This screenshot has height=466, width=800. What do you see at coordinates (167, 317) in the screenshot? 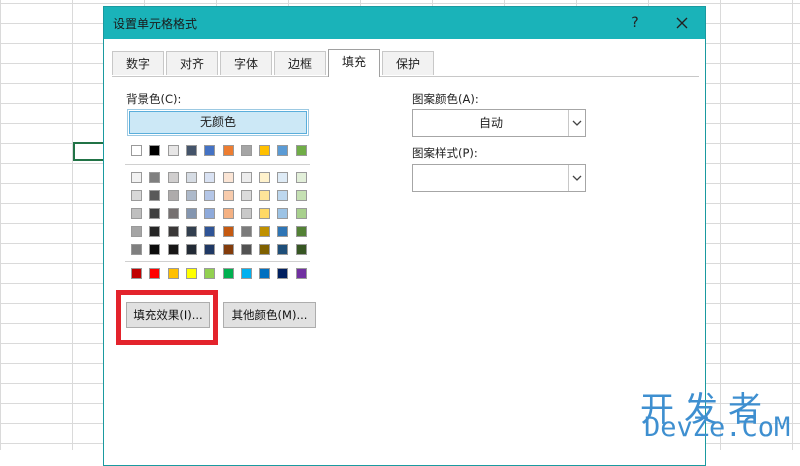
I see `annotation-highlight-box` at bounding box center [167, 317].